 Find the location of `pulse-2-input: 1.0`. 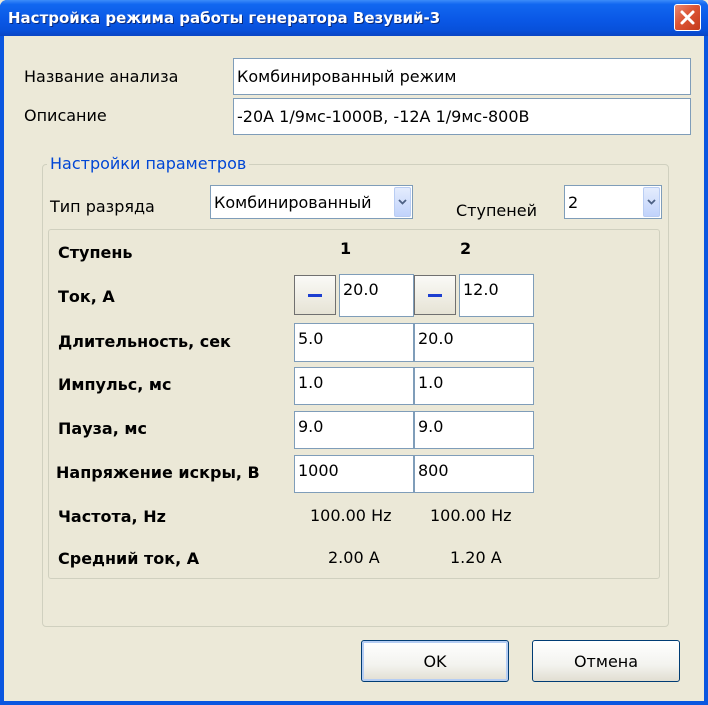

pulse-2-input: 1.0 is located at coordinates (474, 386).